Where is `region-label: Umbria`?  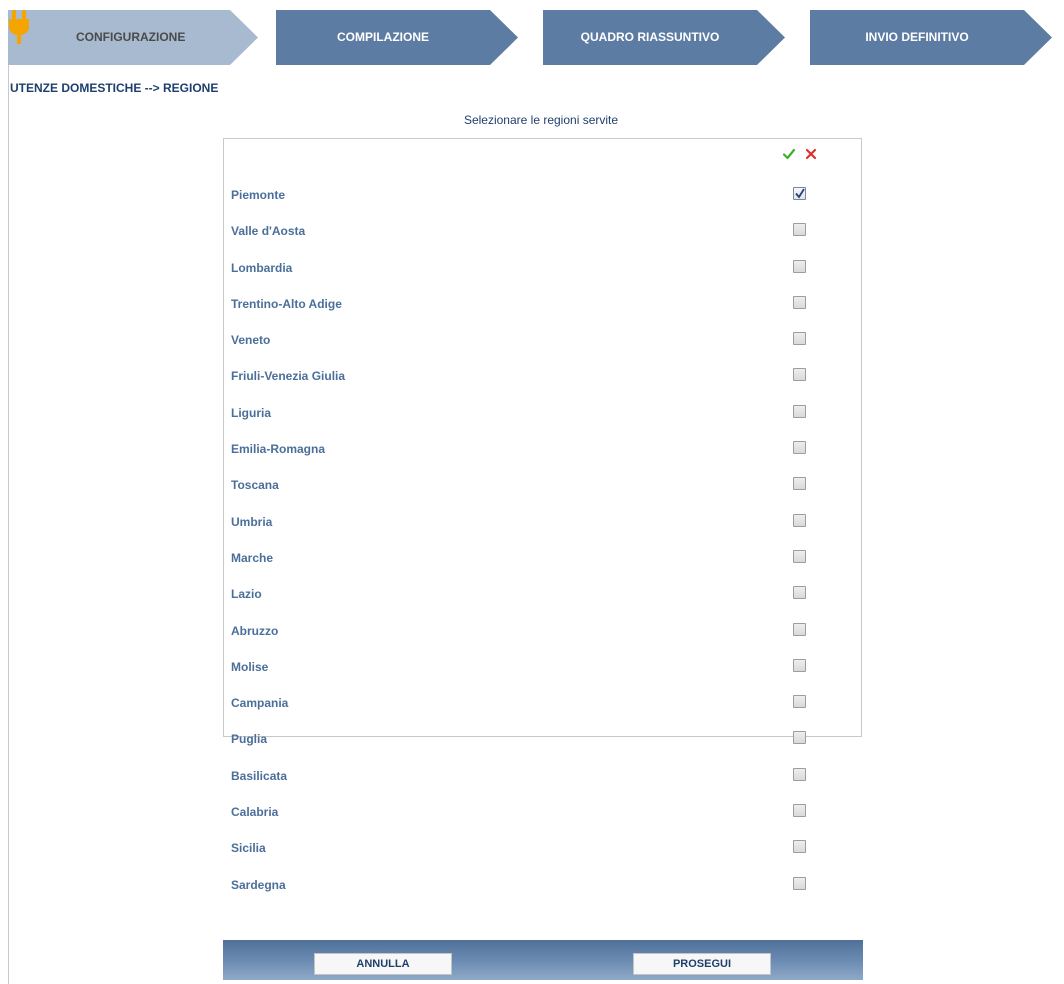 region-label: Umbria is located at coordinates (252, 521).